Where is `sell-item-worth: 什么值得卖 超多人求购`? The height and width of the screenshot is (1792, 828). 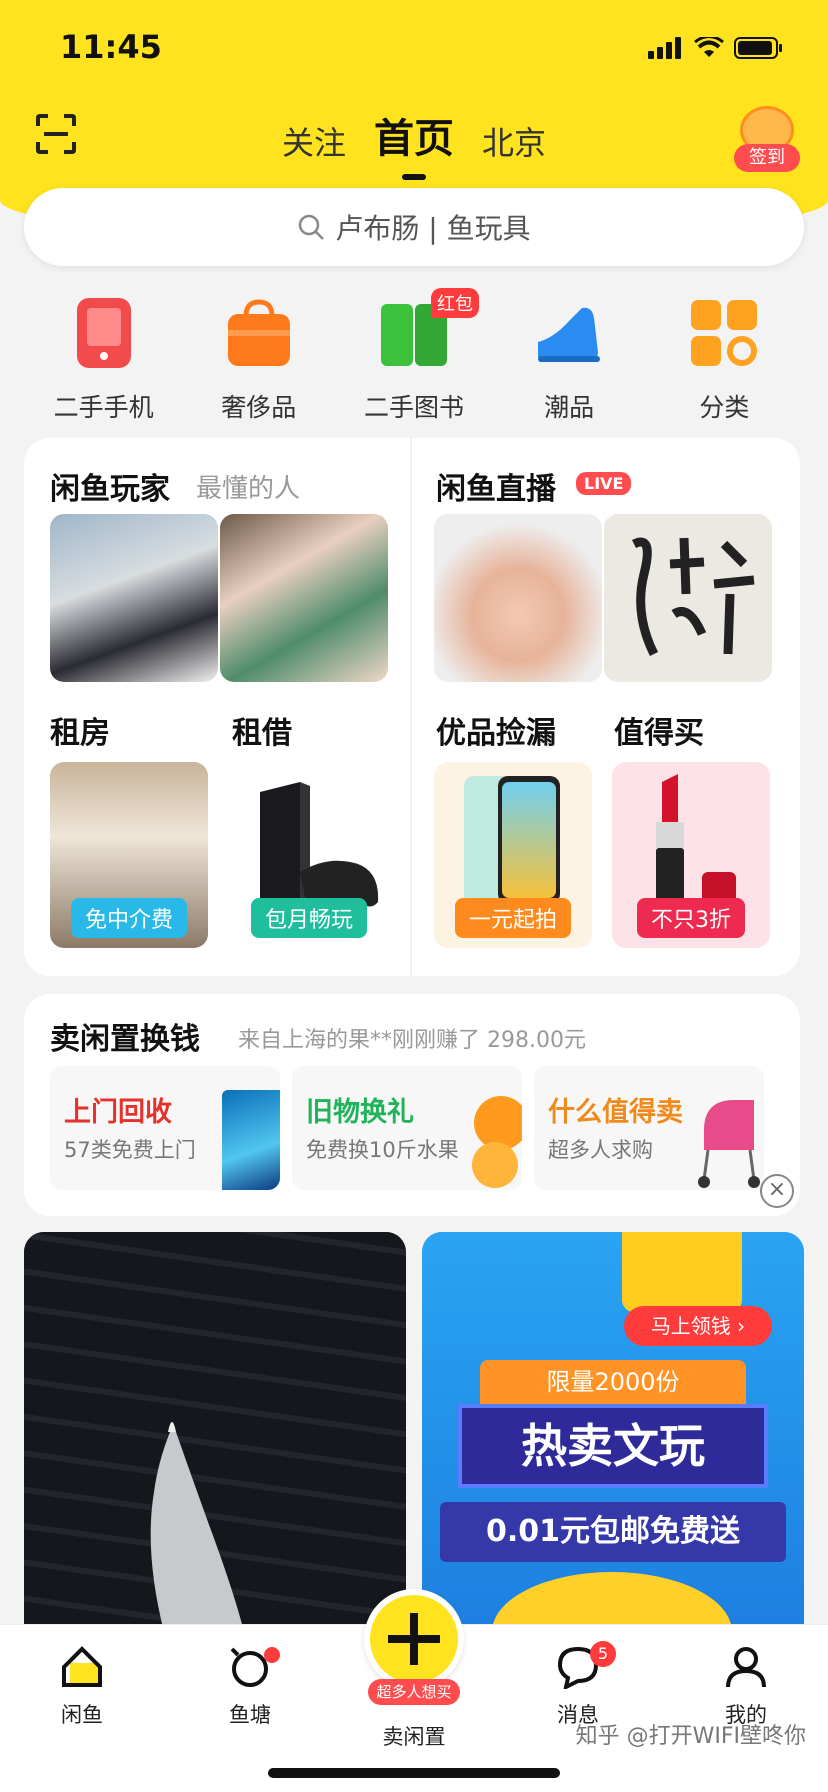 sell-item-worth: 什么值得卖 超多人求购 is located at coordinates (649, 1128).